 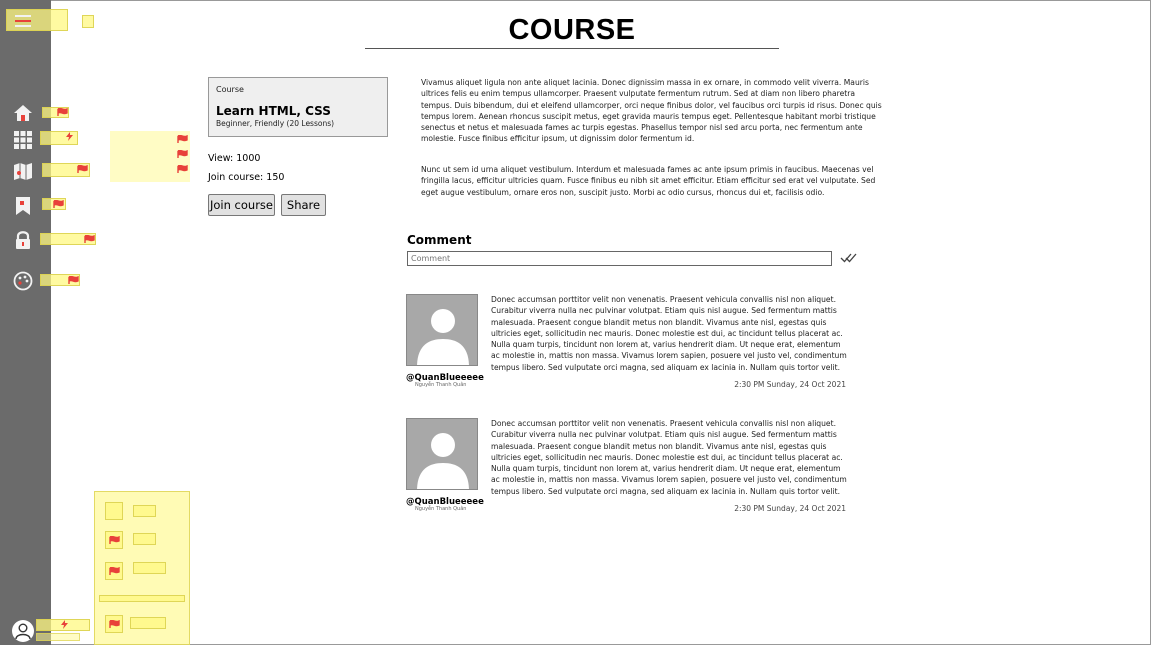 I want to click on title-underline, so click(x=572, y=48).